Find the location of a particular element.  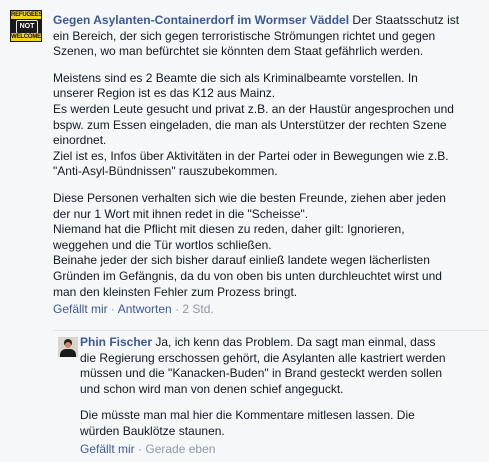

comment-actions: Gefällt mir · Antworten · 2 Std. is located at coordinates (268, 310).